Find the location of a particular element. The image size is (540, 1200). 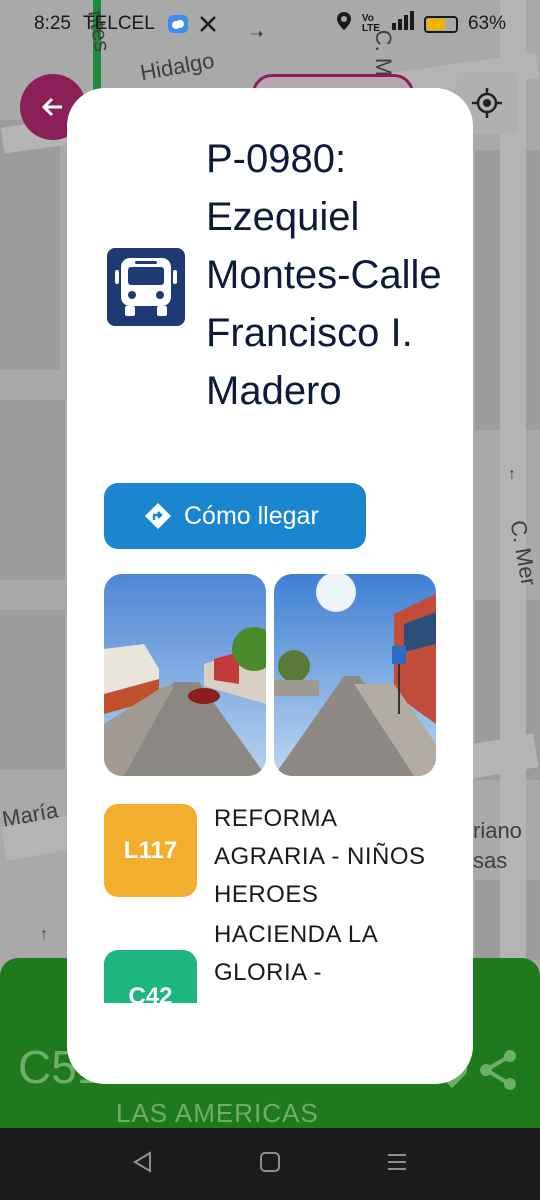

bus-icon is located at coordinates (146, 287).